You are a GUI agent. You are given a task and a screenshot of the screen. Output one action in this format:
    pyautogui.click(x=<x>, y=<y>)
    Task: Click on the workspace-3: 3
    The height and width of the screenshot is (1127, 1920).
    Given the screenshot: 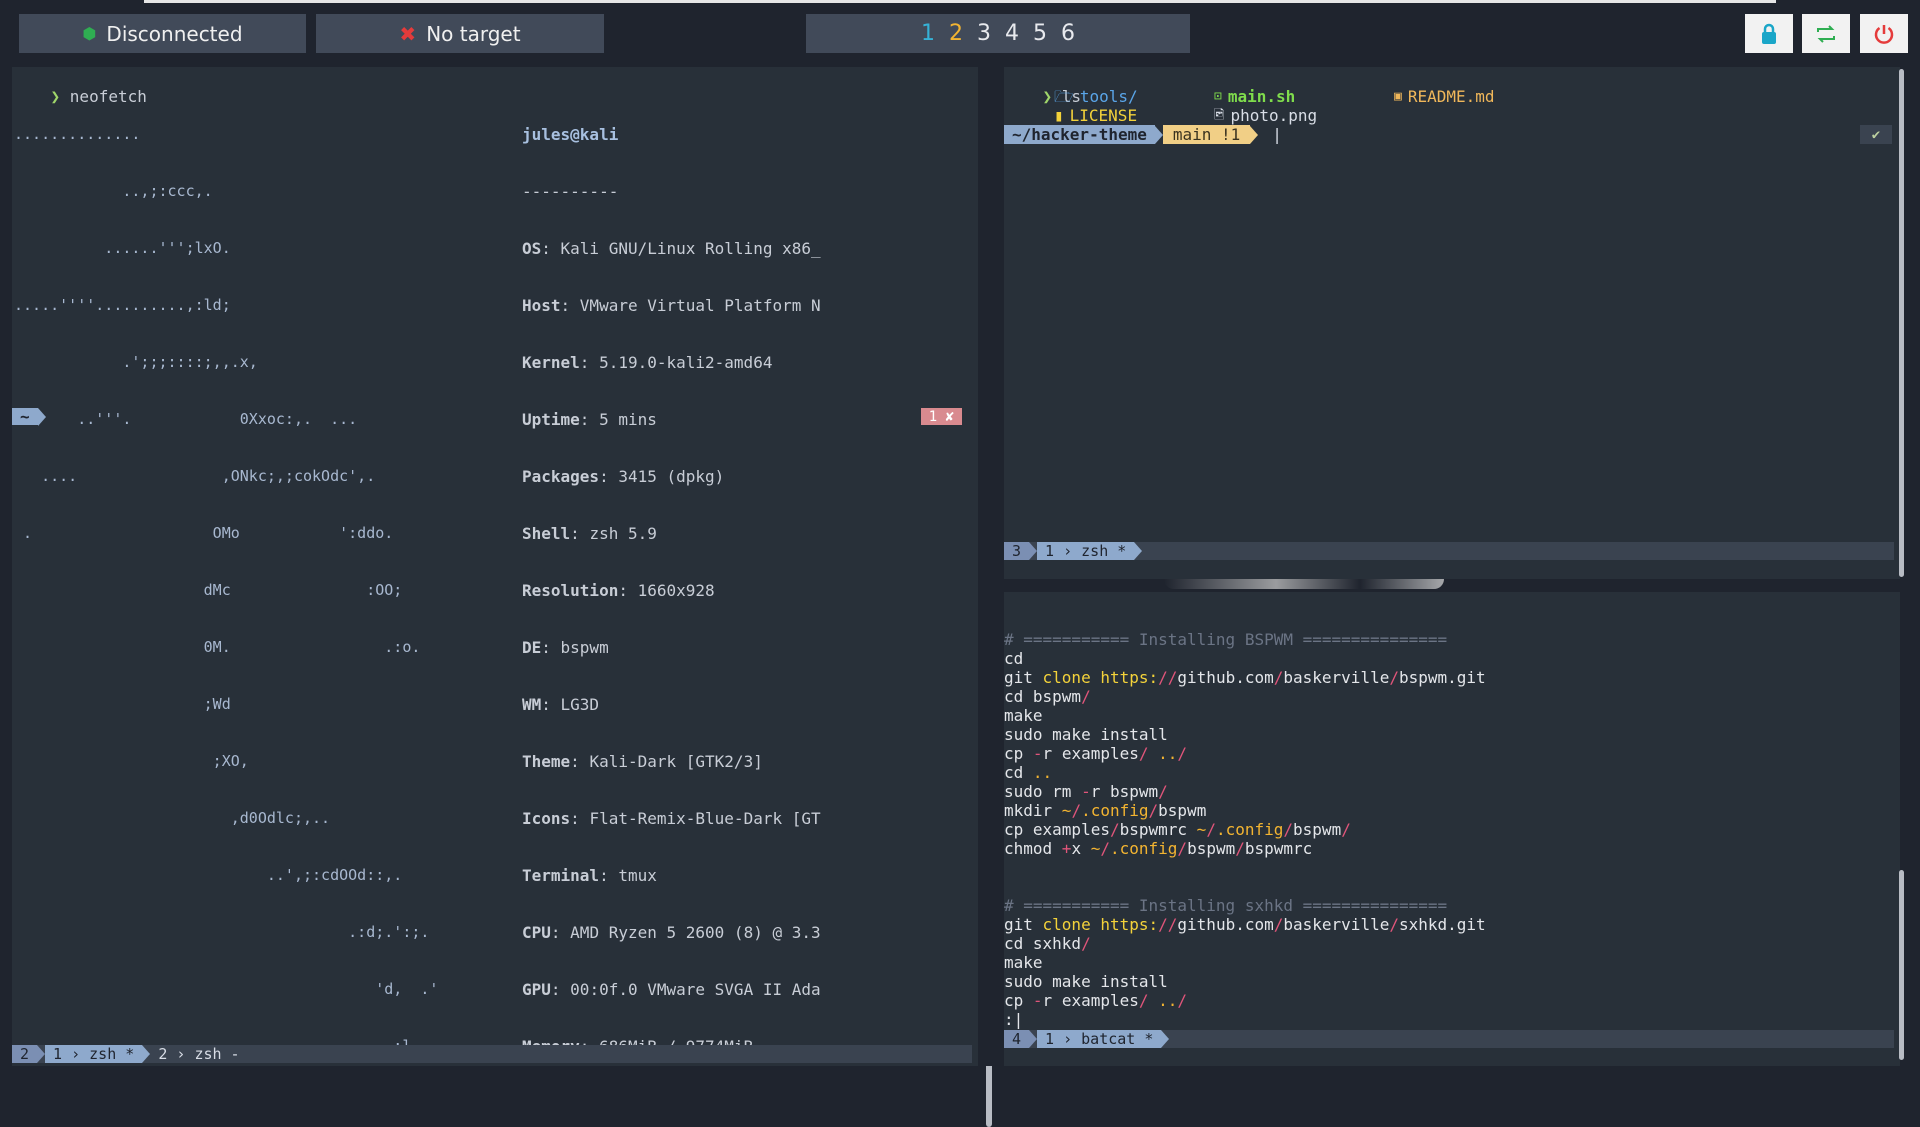 What is the action you would take?
    pyautogui.click(x=984, y=33)
    